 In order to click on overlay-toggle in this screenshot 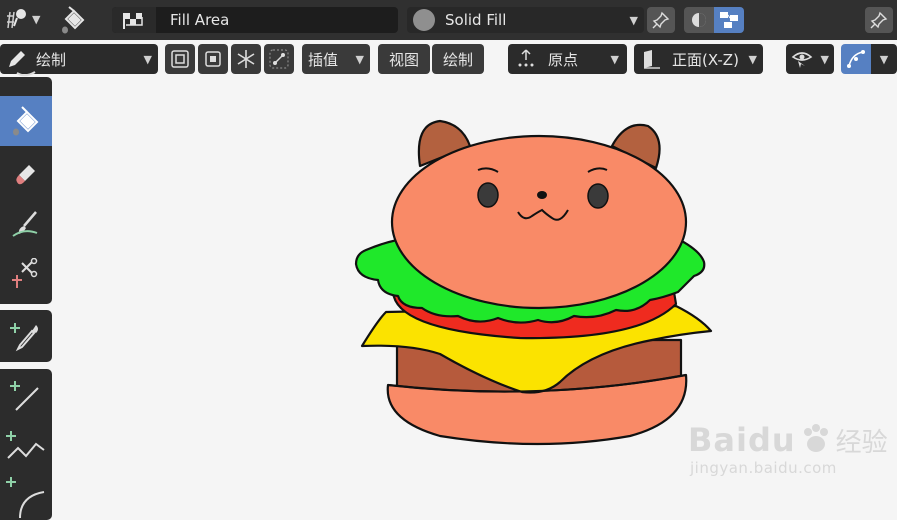, I will do `click(699, 20)`.